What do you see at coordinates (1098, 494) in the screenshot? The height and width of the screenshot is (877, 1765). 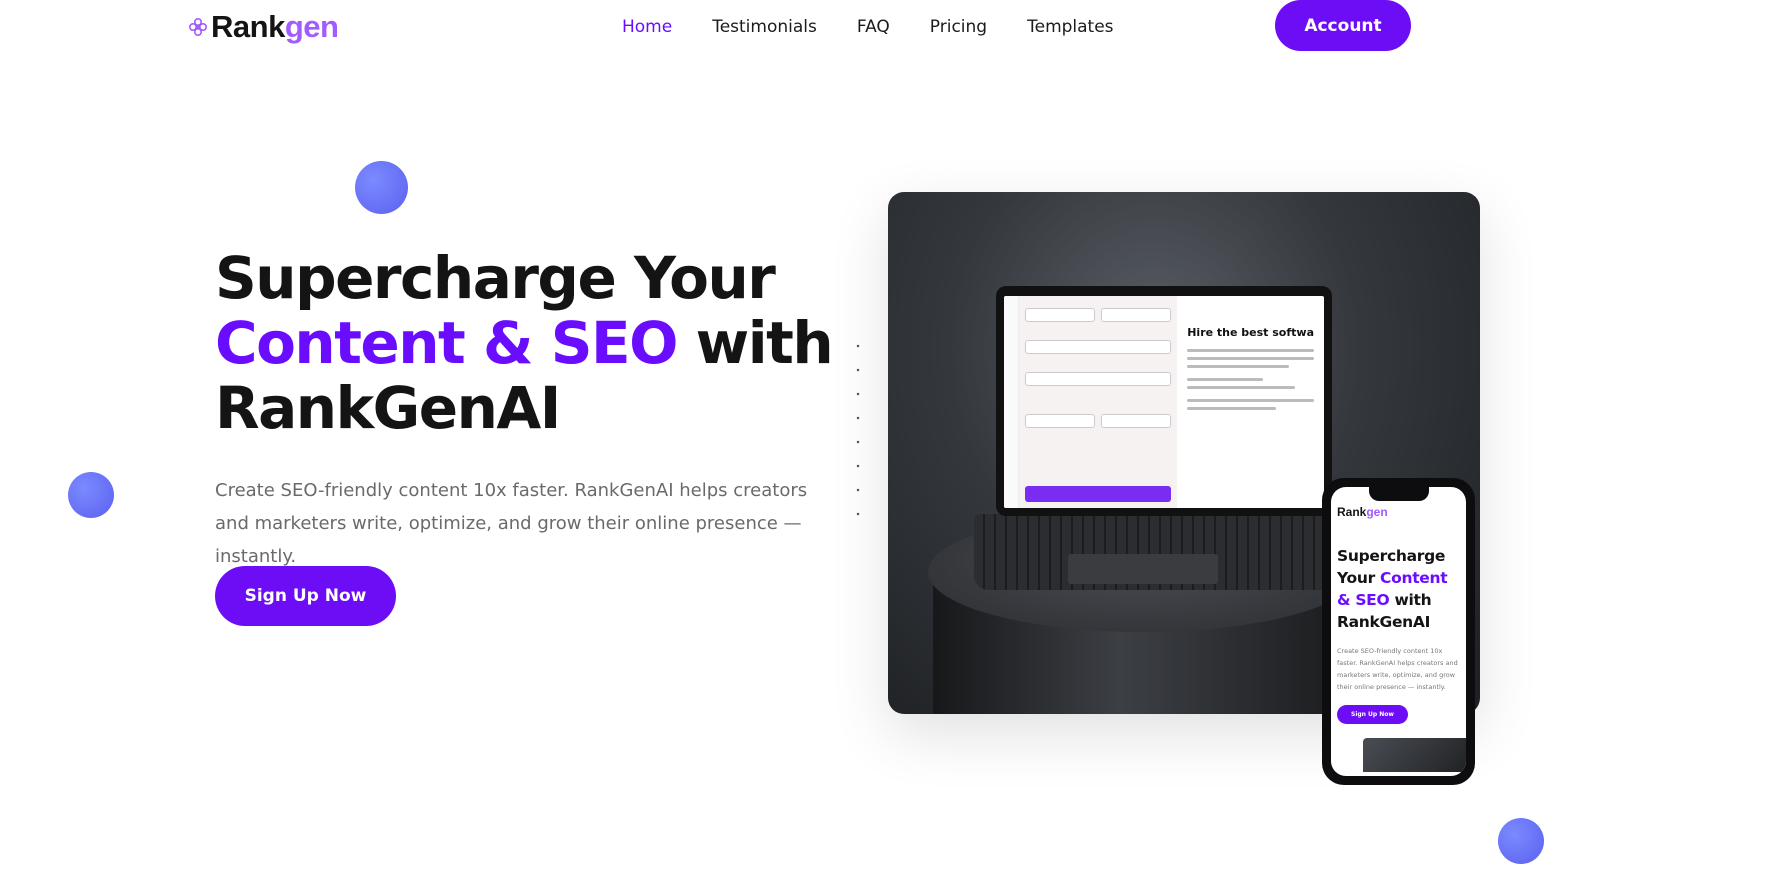 I see `app-generate-button` at bounding box center [1098, 494].